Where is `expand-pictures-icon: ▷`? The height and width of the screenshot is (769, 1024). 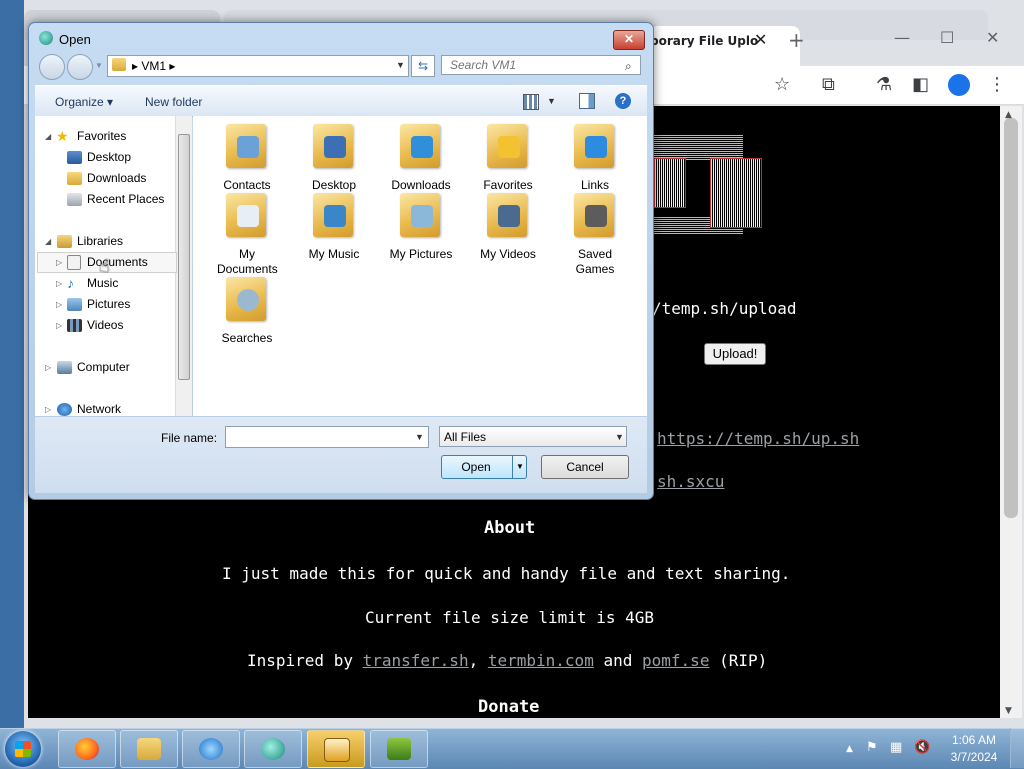 expand-pictures-icon: ▷ is located at coordinates (59, 304).